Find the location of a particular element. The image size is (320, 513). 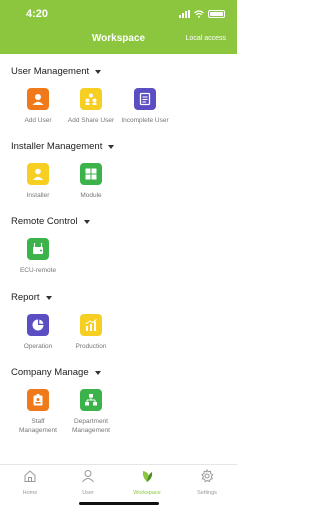

item-label: Add Share User is located at coordinates (91, 120).